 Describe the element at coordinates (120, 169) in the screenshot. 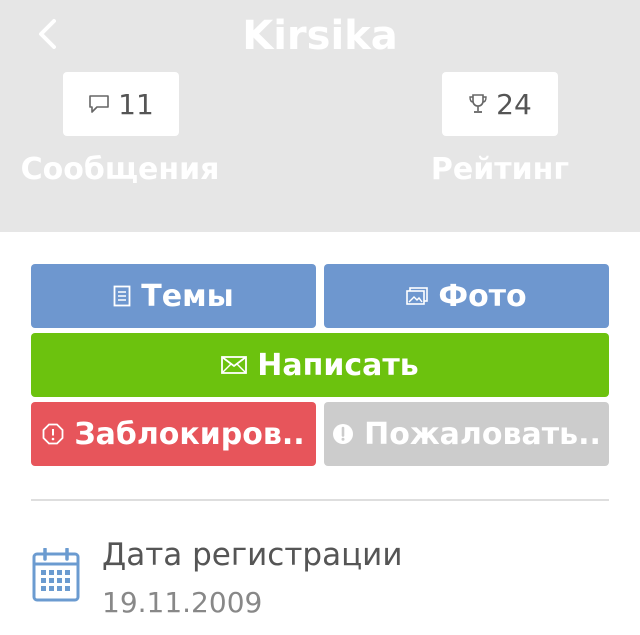

I see `messages-label: Сообщения` at that location.